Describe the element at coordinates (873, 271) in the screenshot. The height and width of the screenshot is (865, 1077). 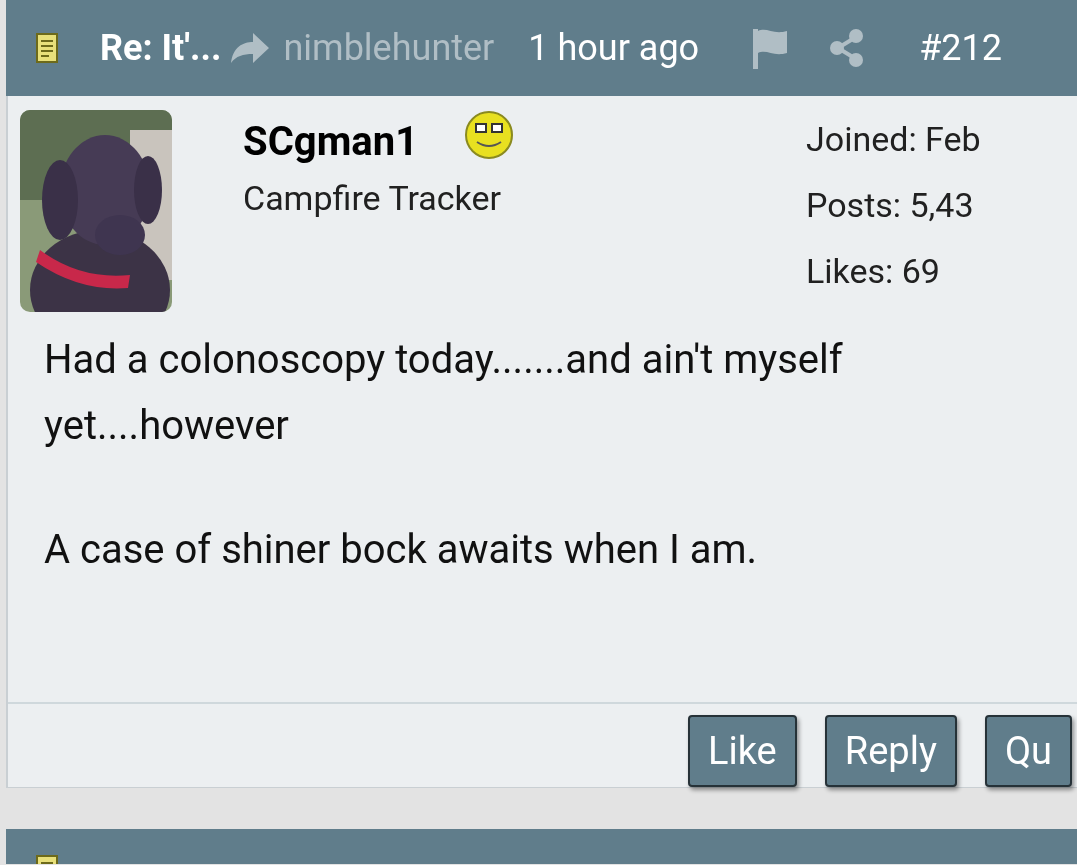
I see `user-stat: Likes: 69` at that location.